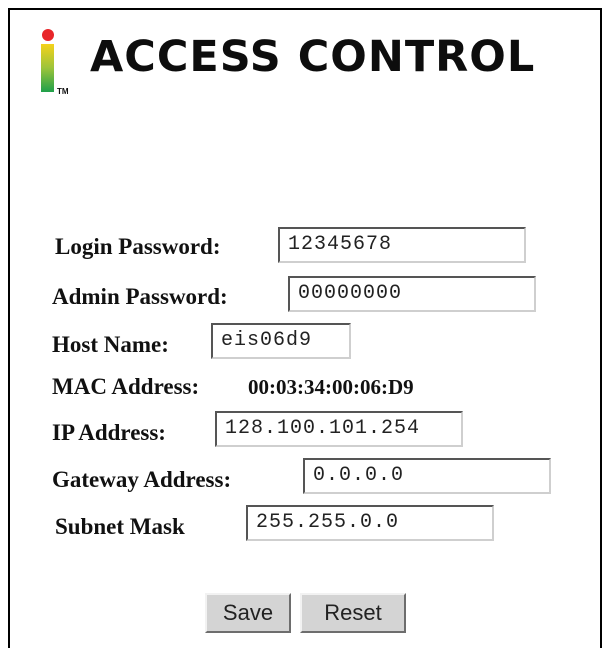 This screenshot has width=608, height=648. I want to click on host-name-label: Host Name:, so click(110, 344).